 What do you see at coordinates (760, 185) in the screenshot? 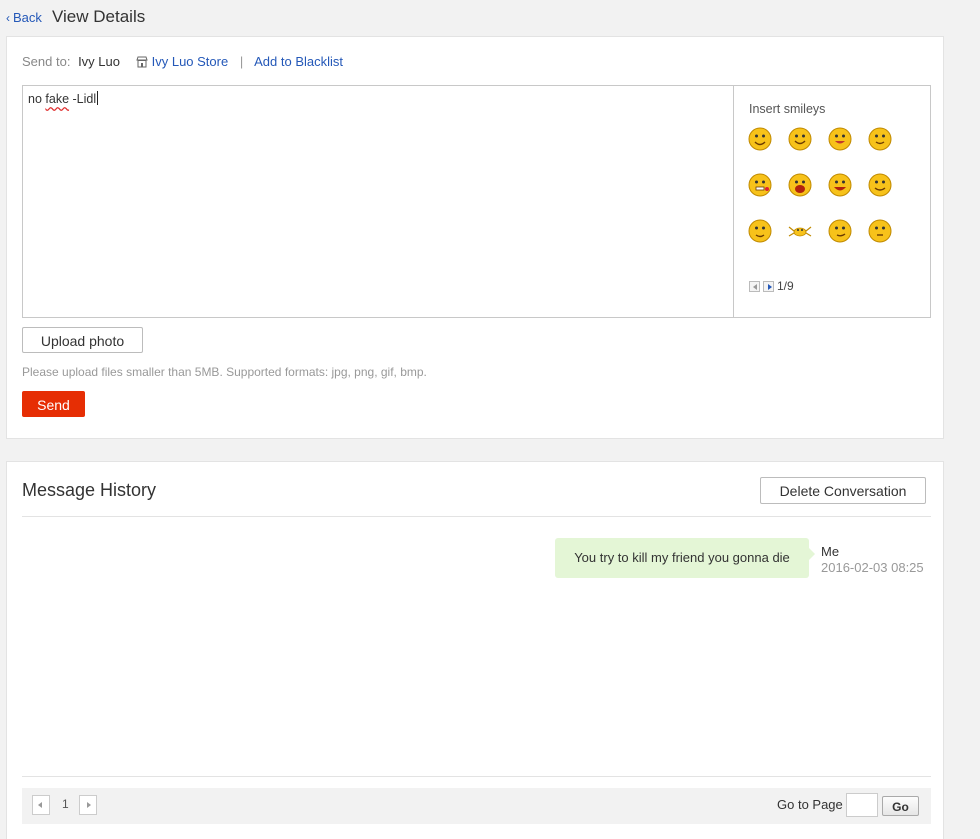
I see `rose-mouth-icon` at bounding box center [760, 185].